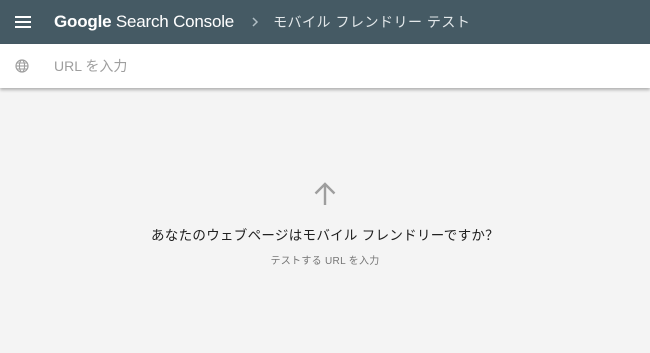 The image size is (650, 353). I want to click on top-app-bar: Google Search Console モバイル フレンドリー テスト, so click(325, 22).